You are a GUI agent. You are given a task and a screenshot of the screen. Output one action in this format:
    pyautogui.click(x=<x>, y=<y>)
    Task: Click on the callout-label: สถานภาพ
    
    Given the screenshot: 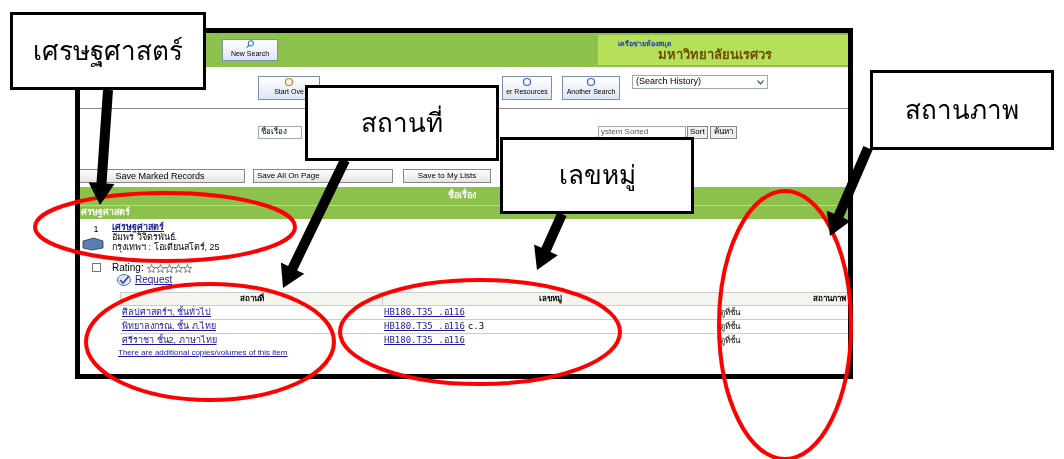 What is the action you would take?
    pyautogui.click(x=962, y=110)
    